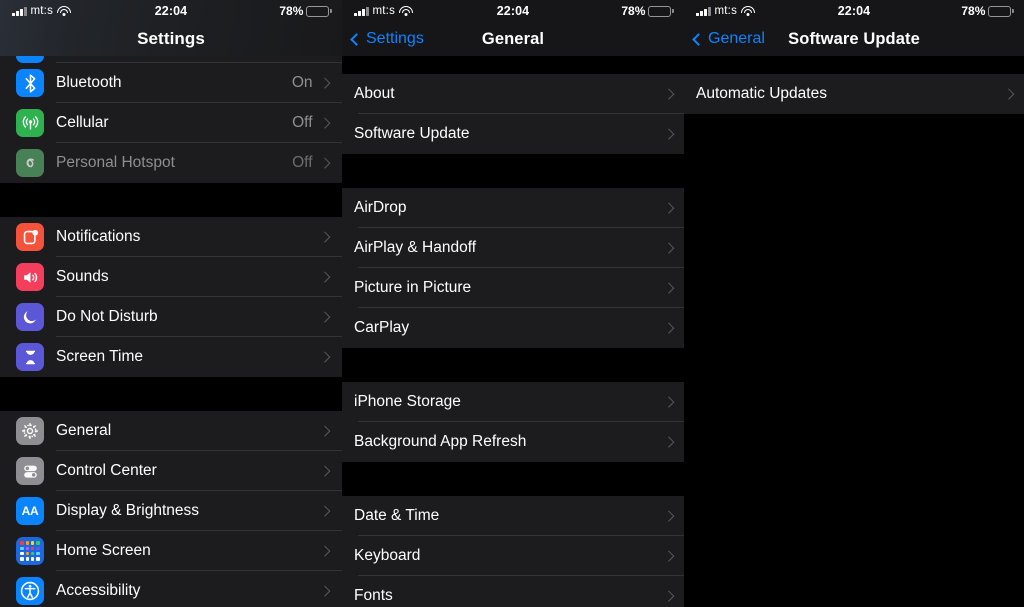 This screenshot has width=1024, height=607. What do you see at coordinates (513, 94) in the screenshot?
I see `list-item-about: About` at bounding box center [513, 94].